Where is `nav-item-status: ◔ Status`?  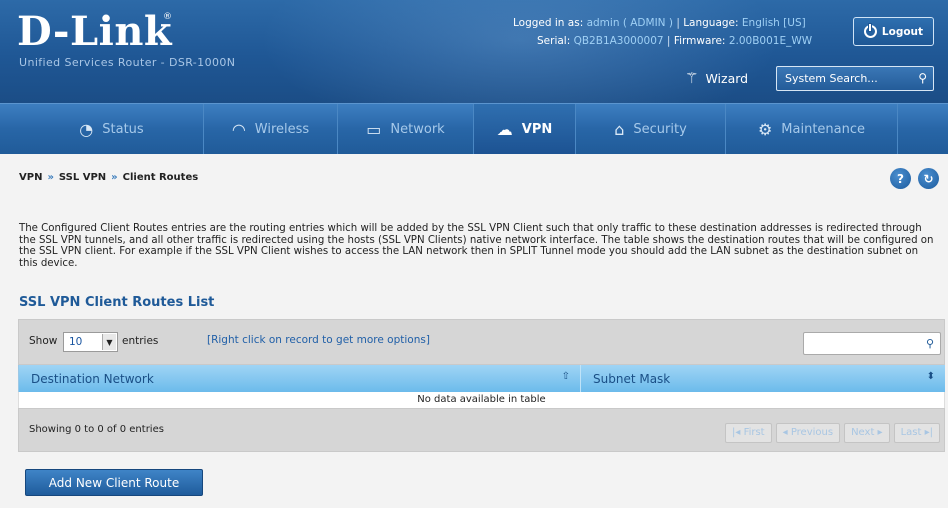
nav-item-status: ◔ Status is located at coordinates (111, 129).